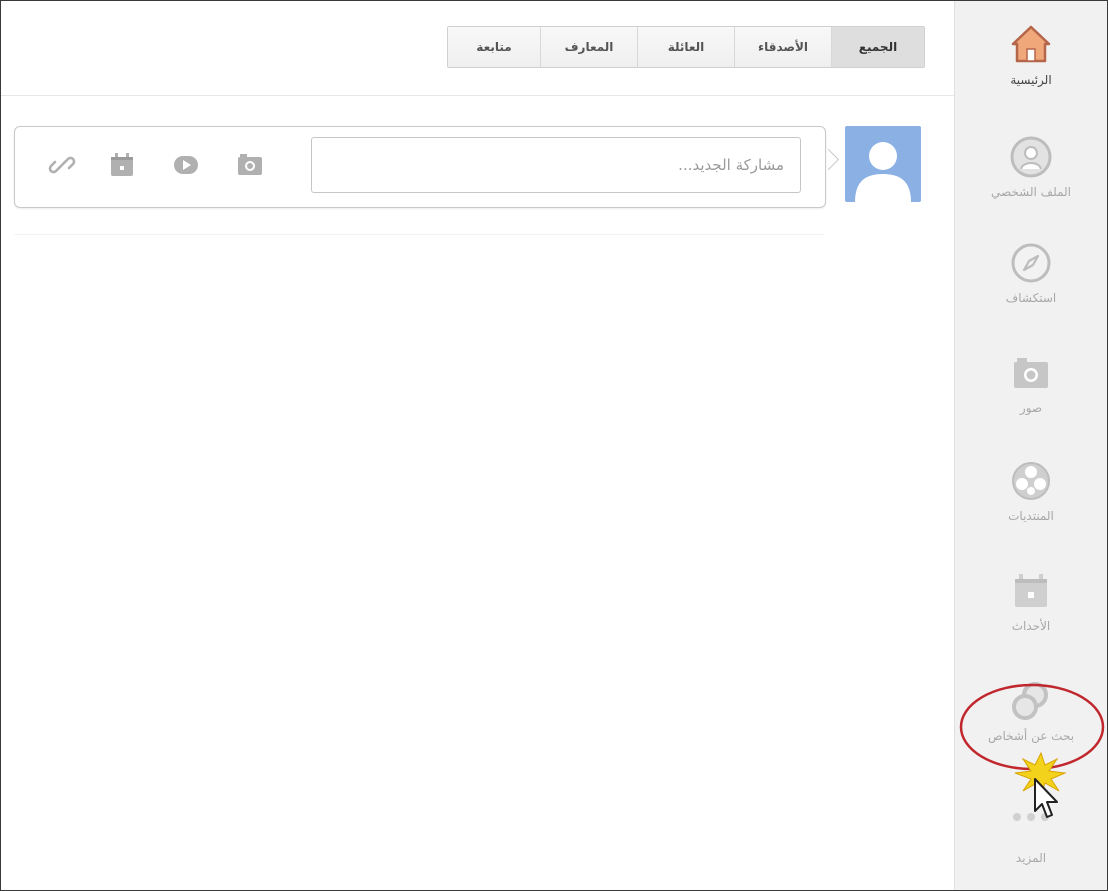 Image resolution: width=1108 pixels, height=891 pixels. What do you see at coordinates (1031, 80) in the screenshot?
I see `sidebar-item-label: الرئيسية` at bounding box center [1031, 80].